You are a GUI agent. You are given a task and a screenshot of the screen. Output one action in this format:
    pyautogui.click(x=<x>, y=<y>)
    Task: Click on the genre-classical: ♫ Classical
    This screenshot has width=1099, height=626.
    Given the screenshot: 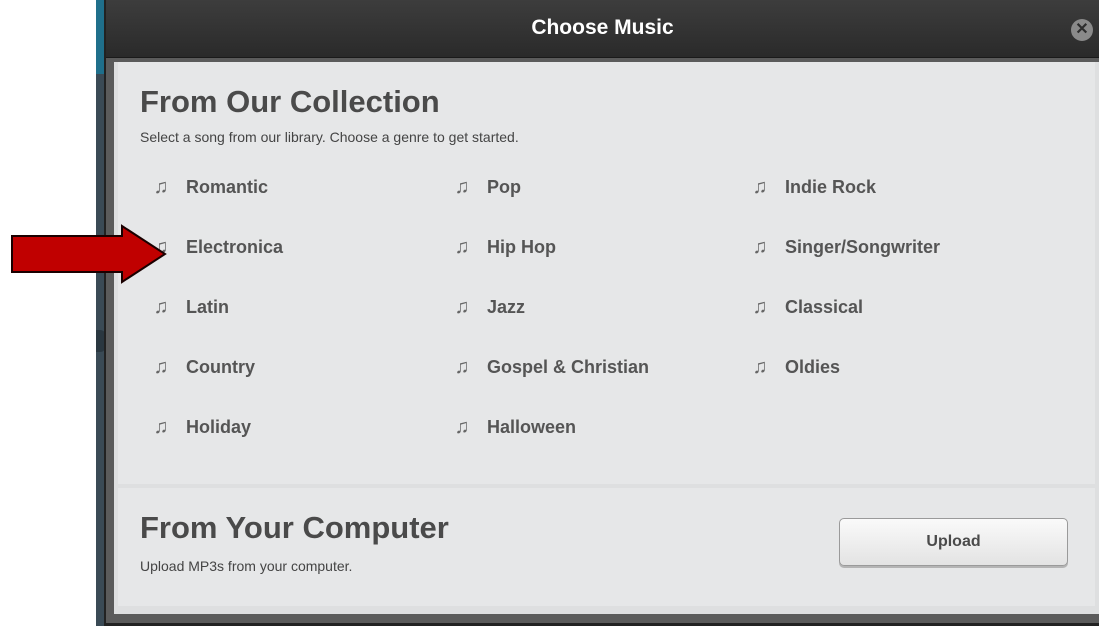 What is the action you would take?
    pyautogui.click(x=806, y=307)
    